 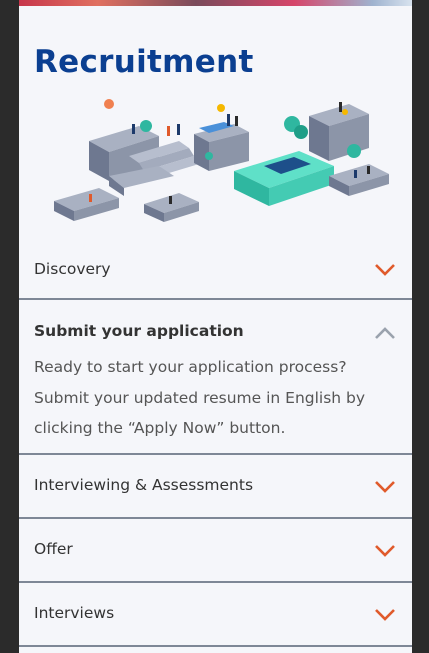 I want to click on accordion-item-label: Interviews, so click(x=74, y=613).